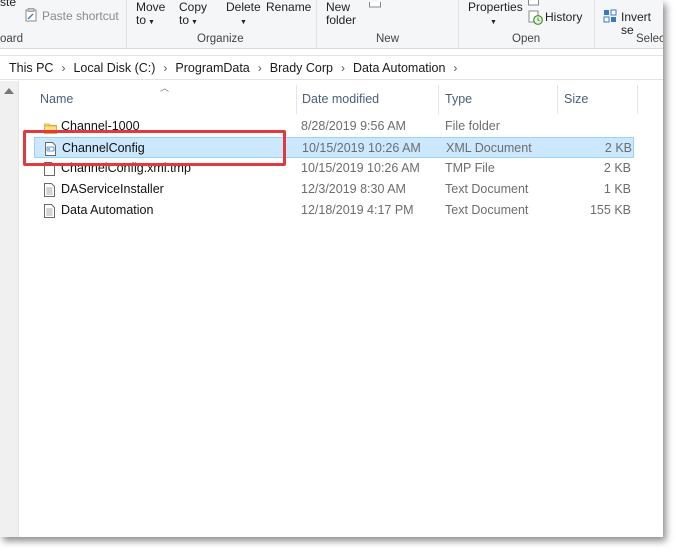 The image size is (675, 549). What do you see at coordinates (610, 17) in the screenshot?
I see `invert-selection-icon` at bounding box center [610, 17].